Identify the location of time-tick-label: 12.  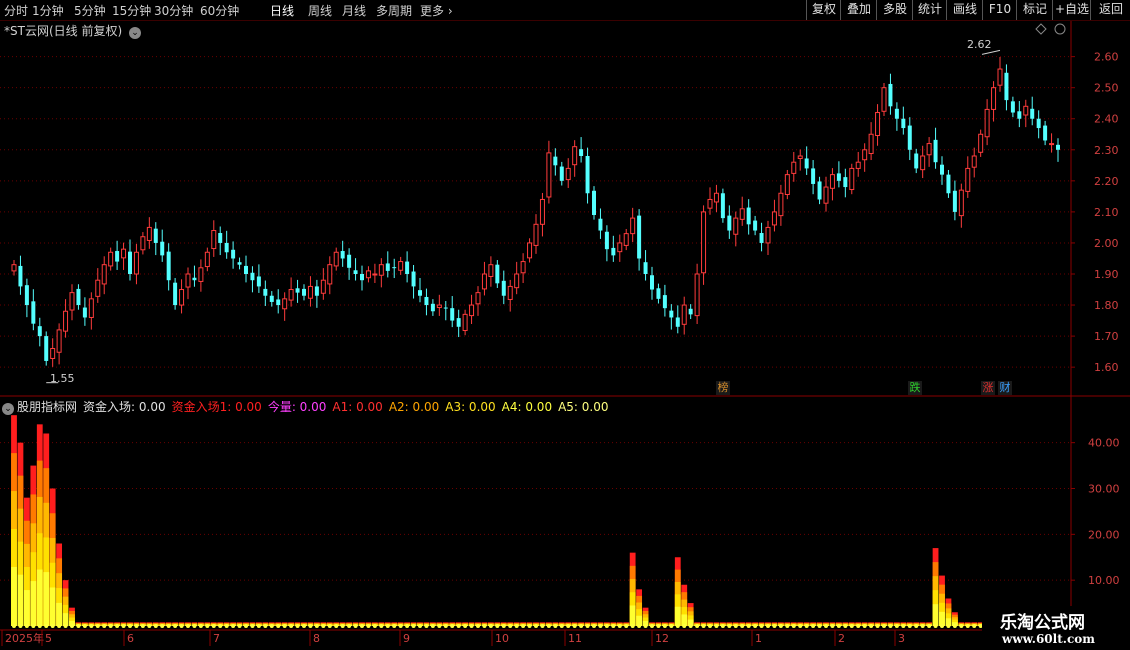
(662, 638).